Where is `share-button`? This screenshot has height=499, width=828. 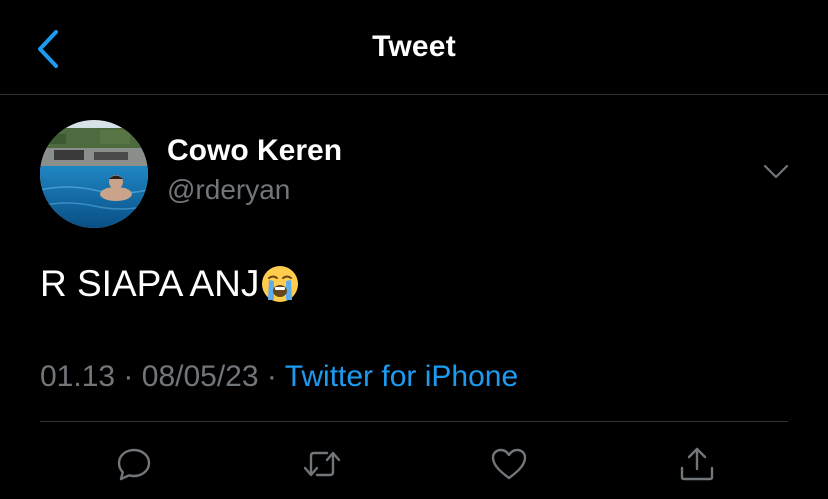
share-button is located at coordinates (697, 464).